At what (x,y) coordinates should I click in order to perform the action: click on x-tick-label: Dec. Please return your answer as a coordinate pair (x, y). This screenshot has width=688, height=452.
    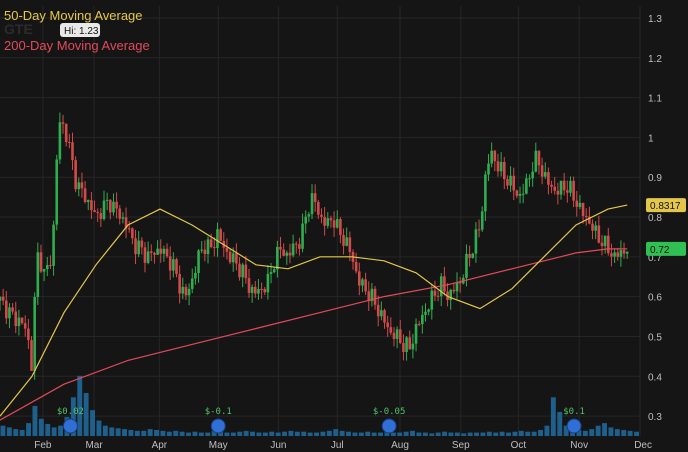
    Looking at the image, I should click on (643, 445).